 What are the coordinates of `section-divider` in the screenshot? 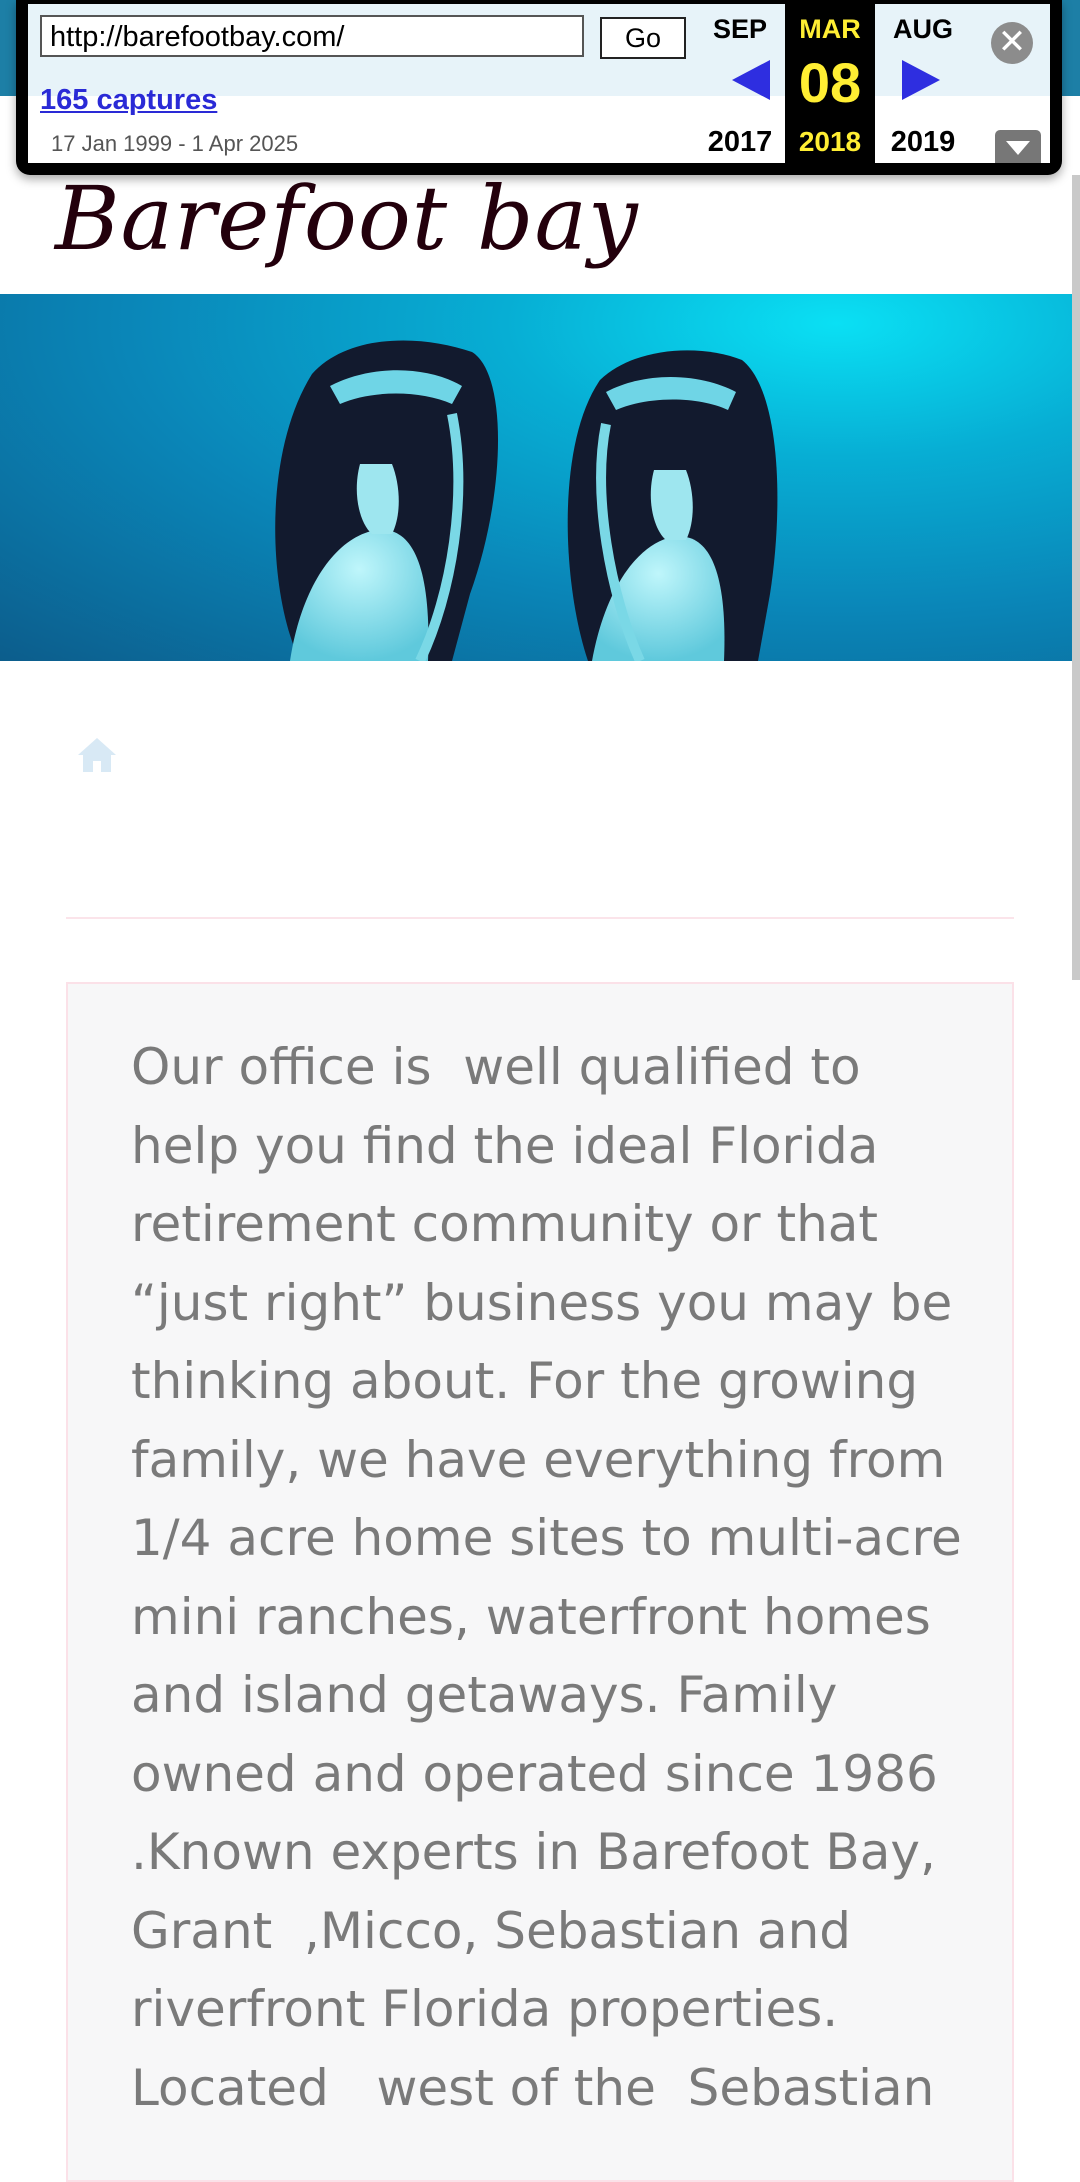 It's located at (540, 918).